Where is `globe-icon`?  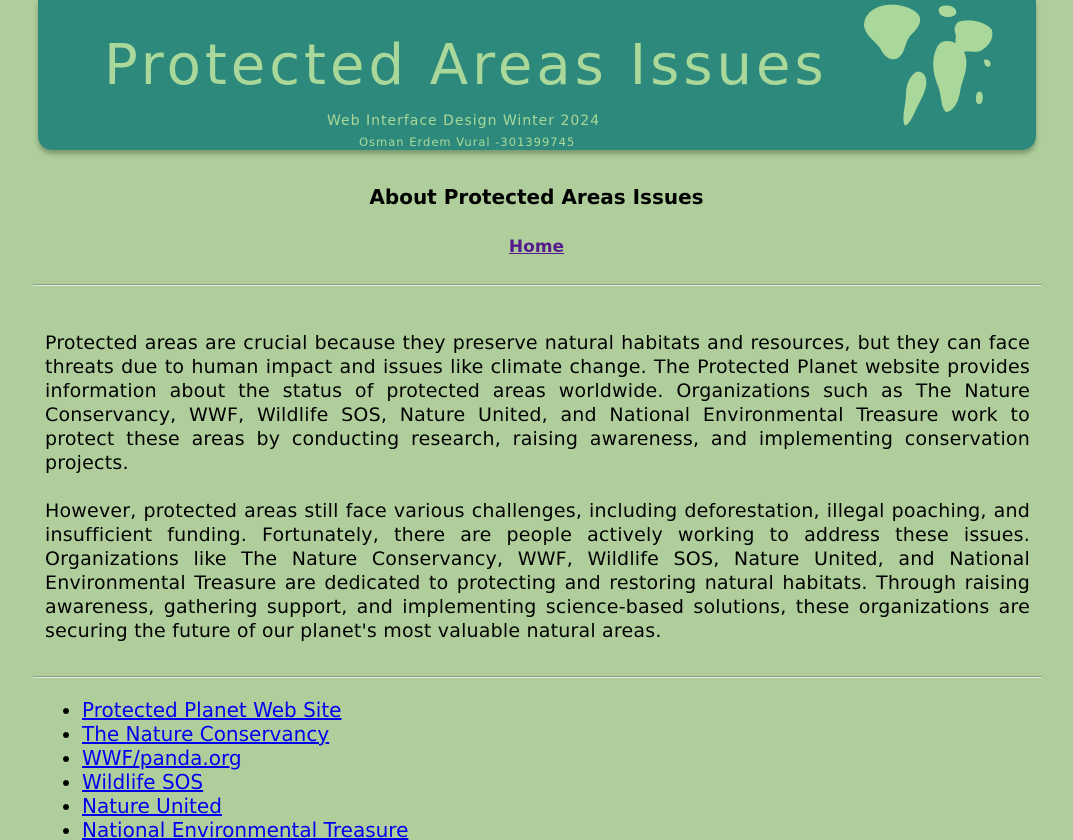 globe-icon is located at coordinates (930, 64).